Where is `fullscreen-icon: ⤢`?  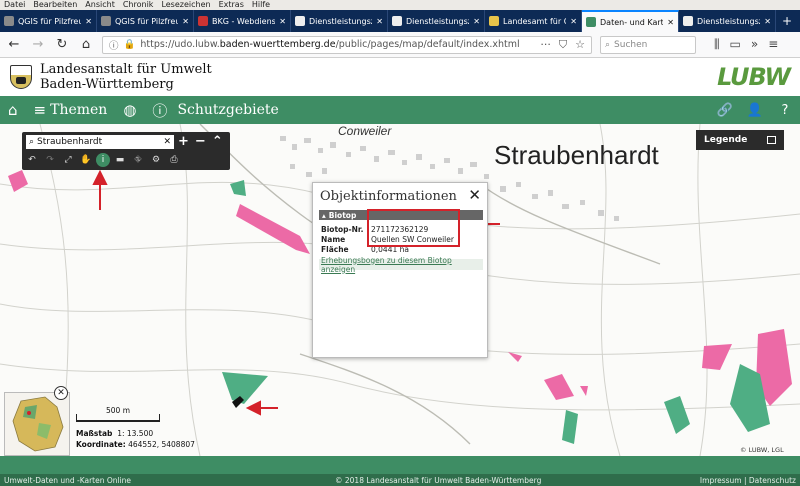 fullscreen-icon: ⤢ is located at coordinates (68, 160).